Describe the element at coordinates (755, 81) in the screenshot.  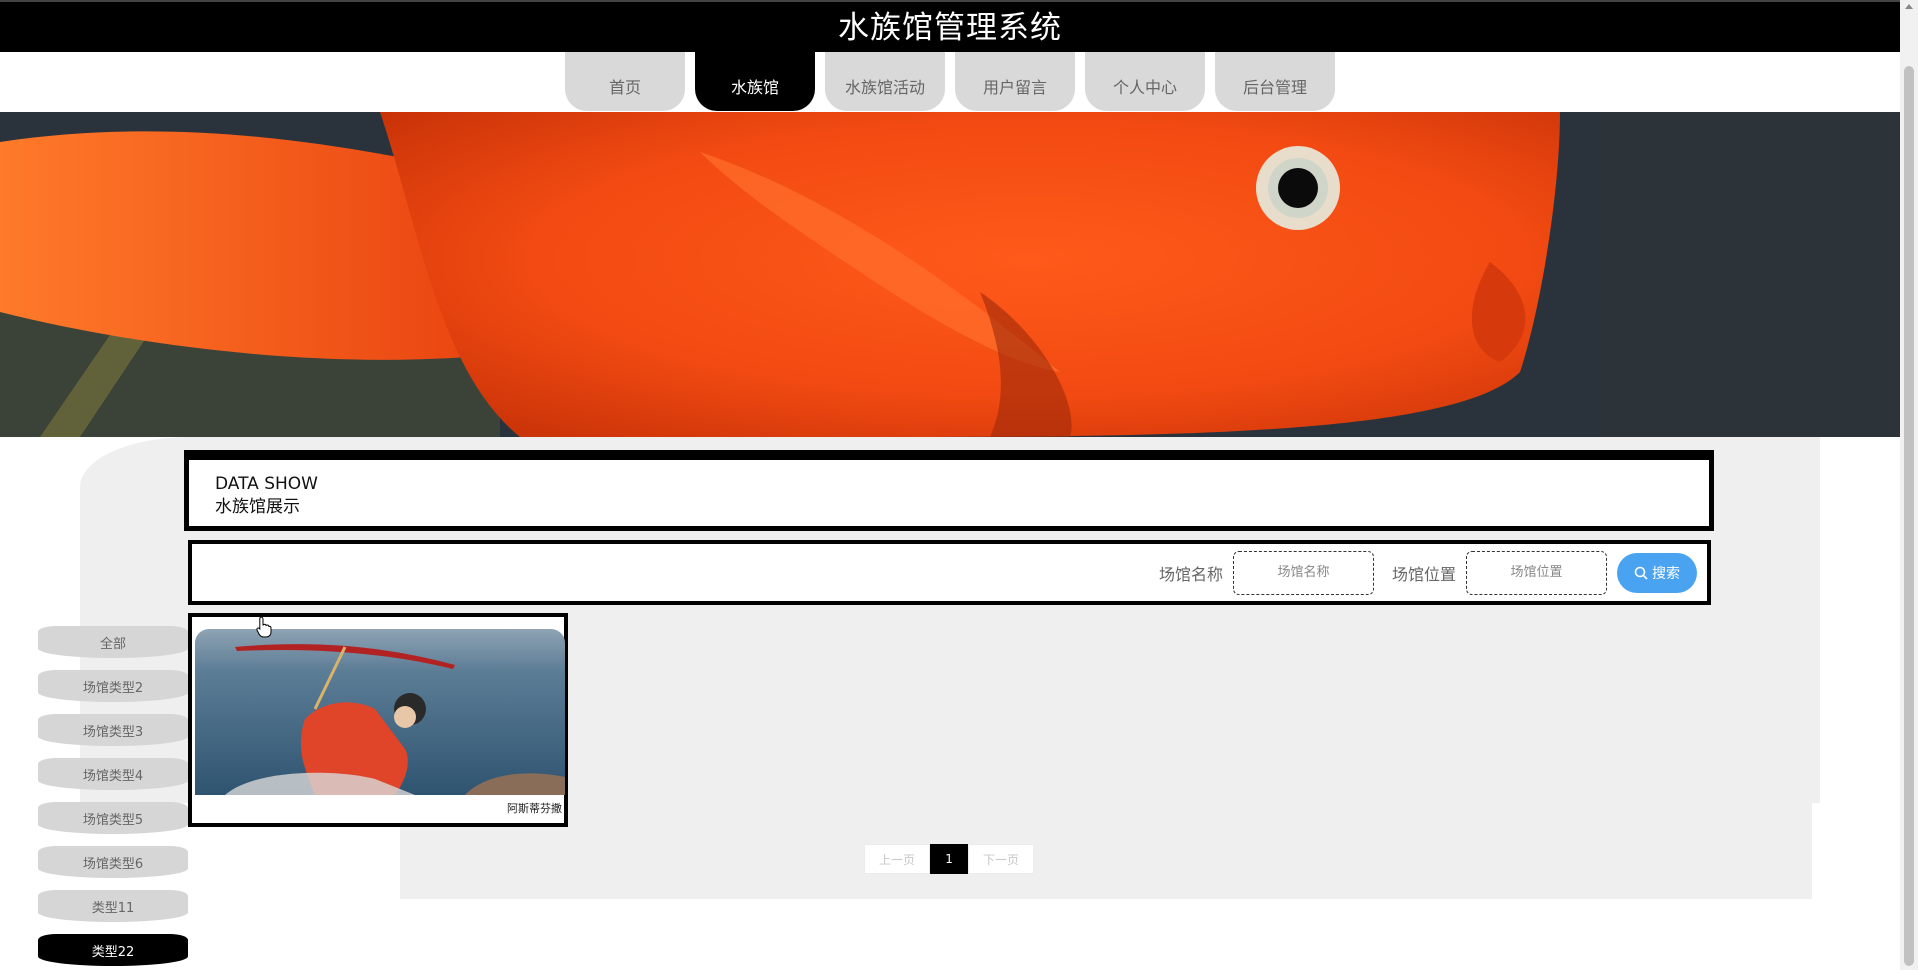
I see `nav-aquarium: 水族馆` at that location.